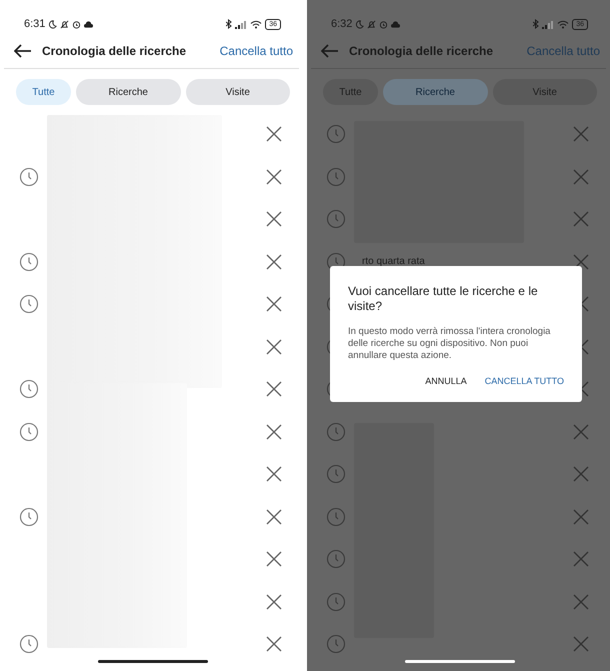 The height and width of the screenshot is (671, 610). What do you see at coordinates (443, 299) in the screenshot?
I see `dialog-title: Vuoi cancellare tutte le ricerche e le visite?` at bounding box center [443, 299].